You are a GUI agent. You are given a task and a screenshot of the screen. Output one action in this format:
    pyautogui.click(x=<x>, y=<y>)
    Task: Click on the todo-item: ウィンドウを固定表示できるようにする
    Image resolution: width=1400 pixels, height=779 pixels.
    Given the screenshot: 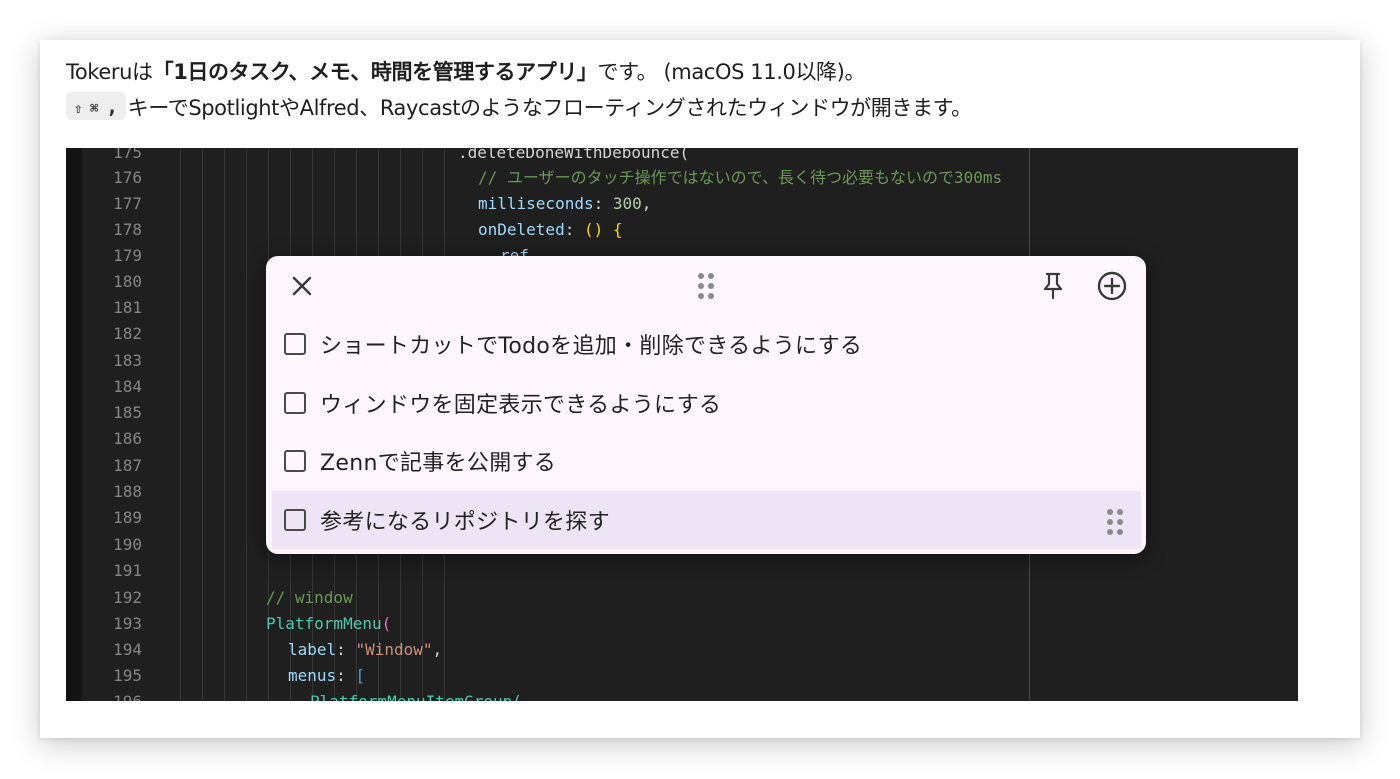 What is the action you would take?
    pyautogui.click(x=706, y=403)
    